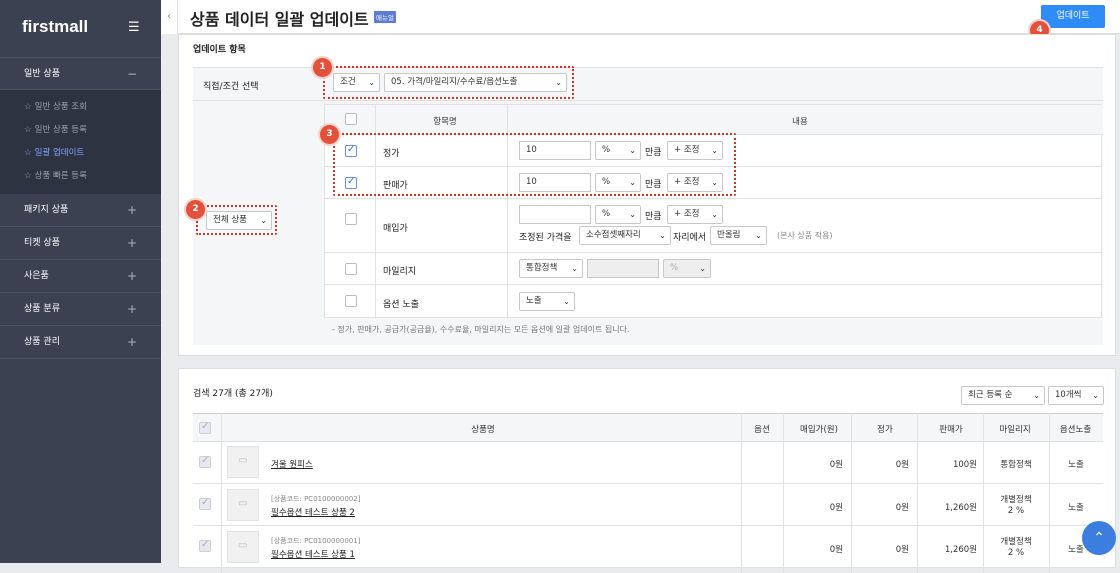  Describe the element at coordinates (625, 235) in the screenshot. I see `digit-select: 소수점셋째자리 ⌄` at that location.